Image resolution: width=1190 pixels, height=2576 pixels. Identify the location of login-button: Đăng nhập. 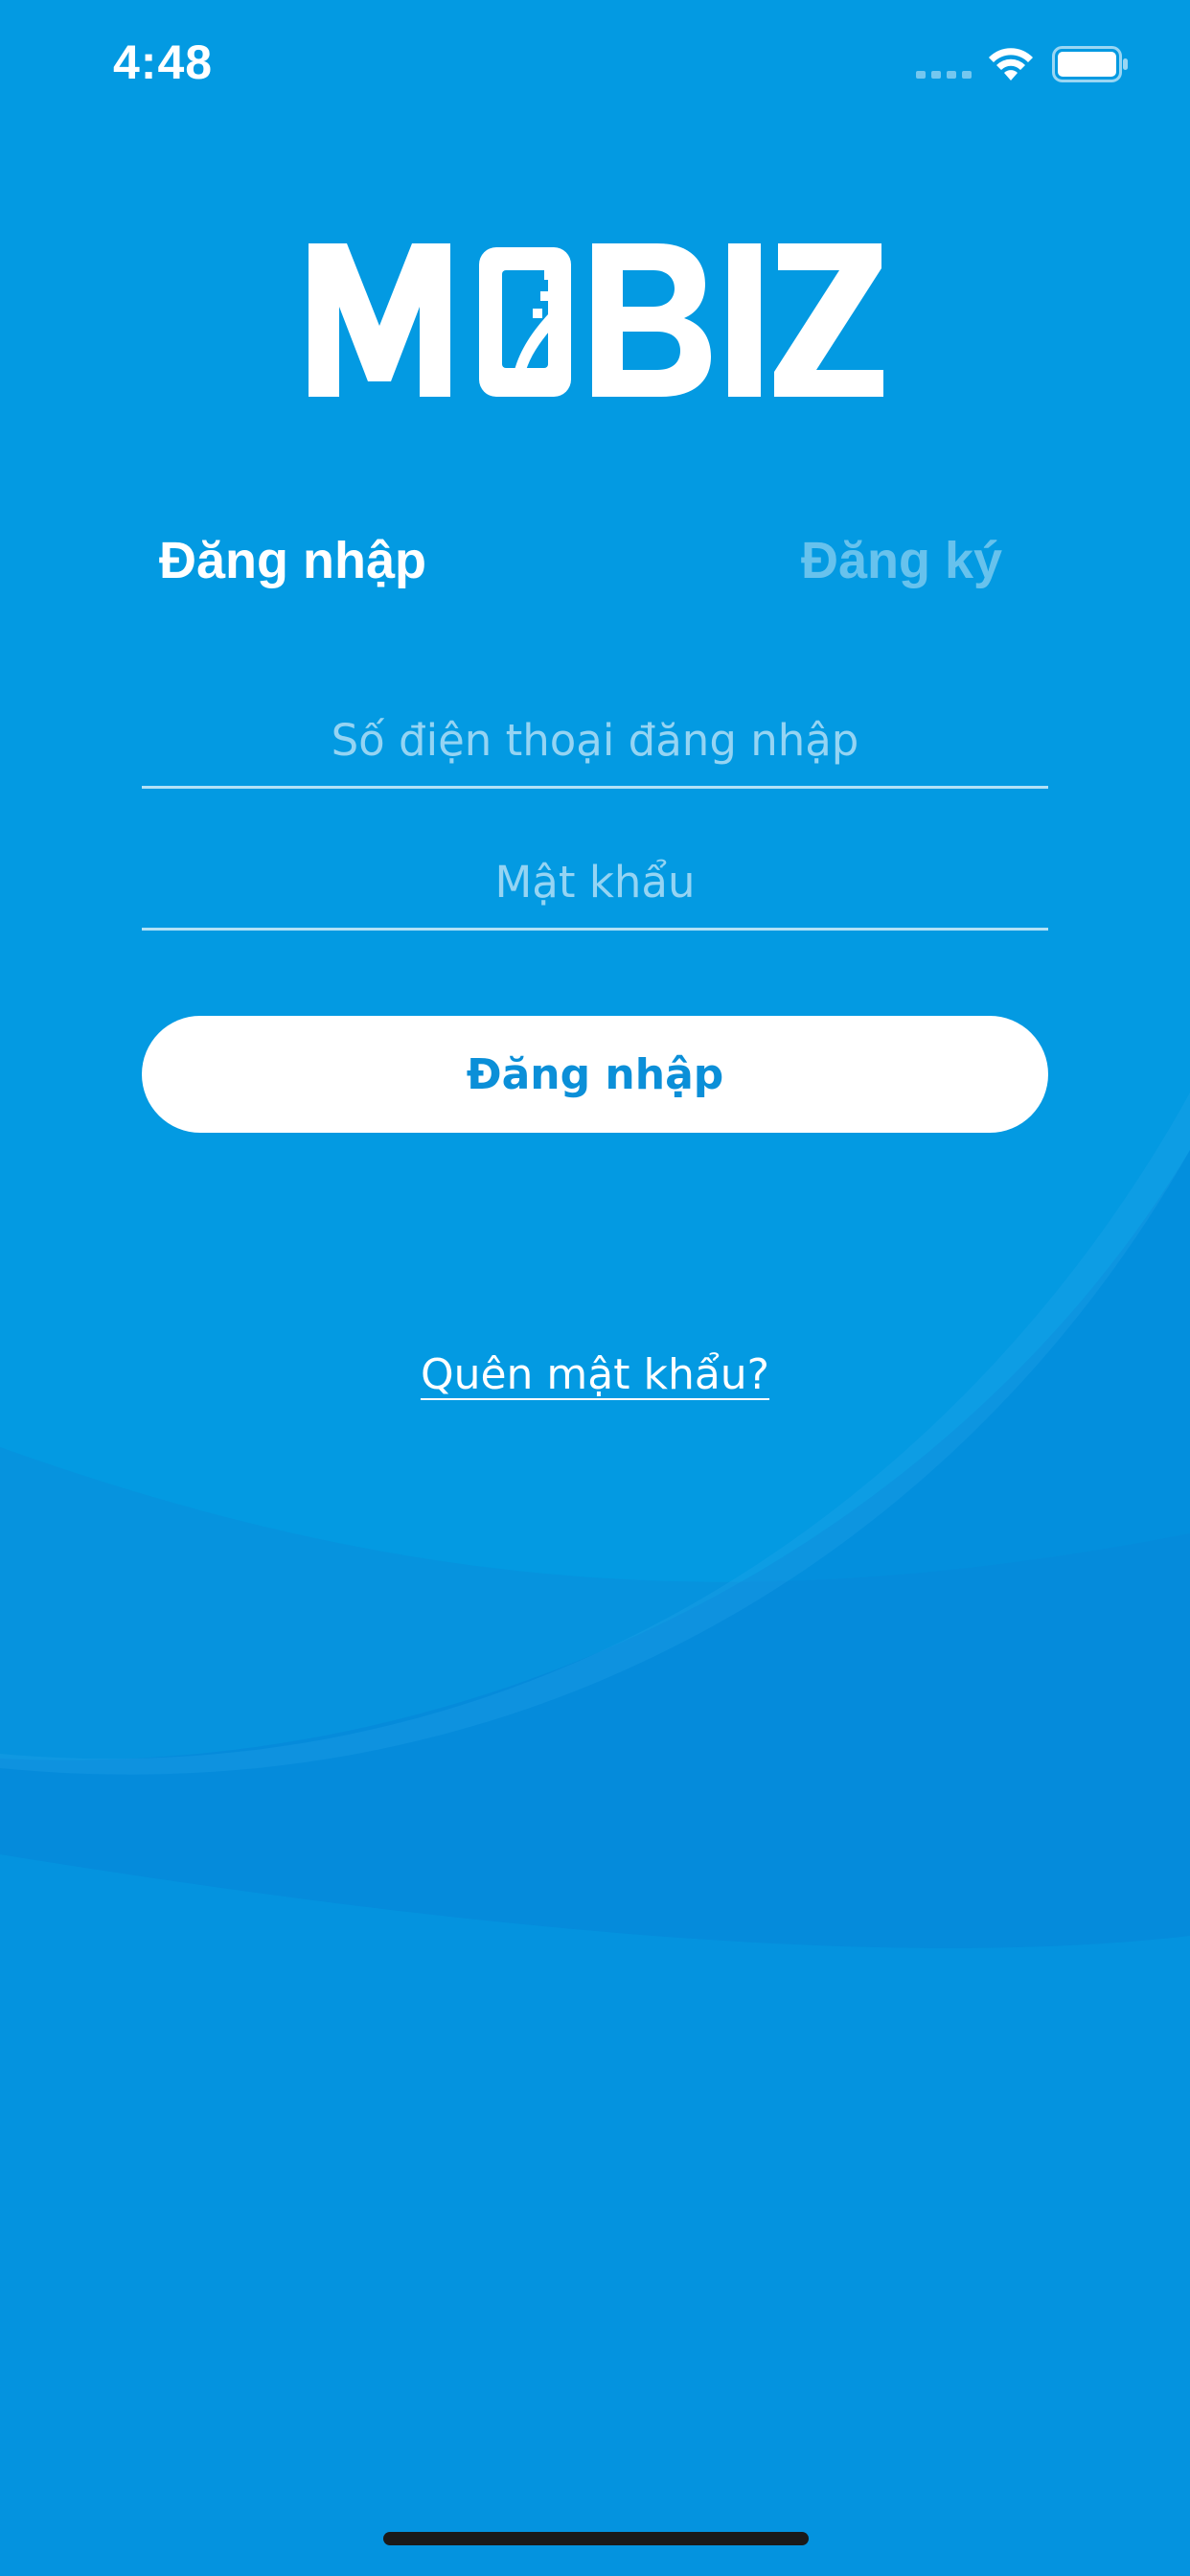
(595, 1074).